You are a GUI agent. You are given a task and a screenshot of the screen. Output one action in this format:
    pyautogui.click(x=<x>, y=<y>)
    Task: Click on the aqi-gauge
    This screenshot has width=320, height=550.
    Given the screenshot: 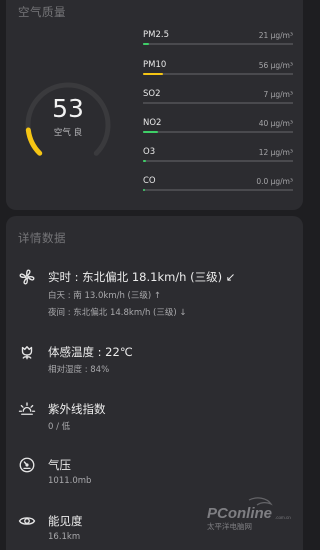 What is the action you would take?
    pyautogui.click(x=68, y=119)
    